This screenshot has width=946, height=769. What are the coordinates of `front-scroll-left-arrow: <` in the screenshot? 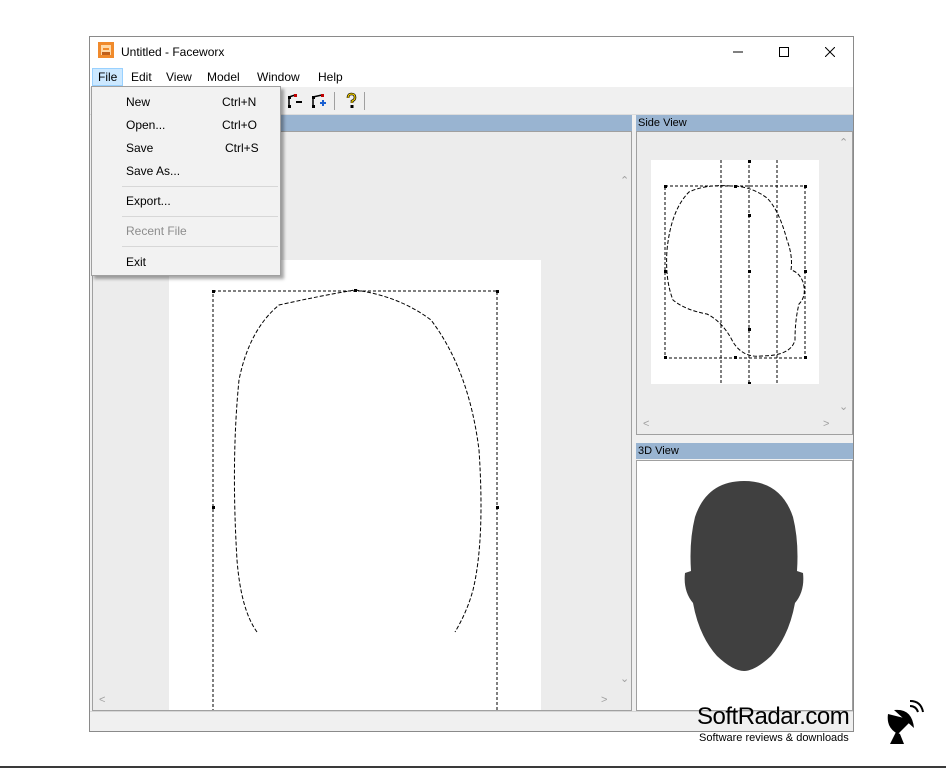 It's located at (102, 700).